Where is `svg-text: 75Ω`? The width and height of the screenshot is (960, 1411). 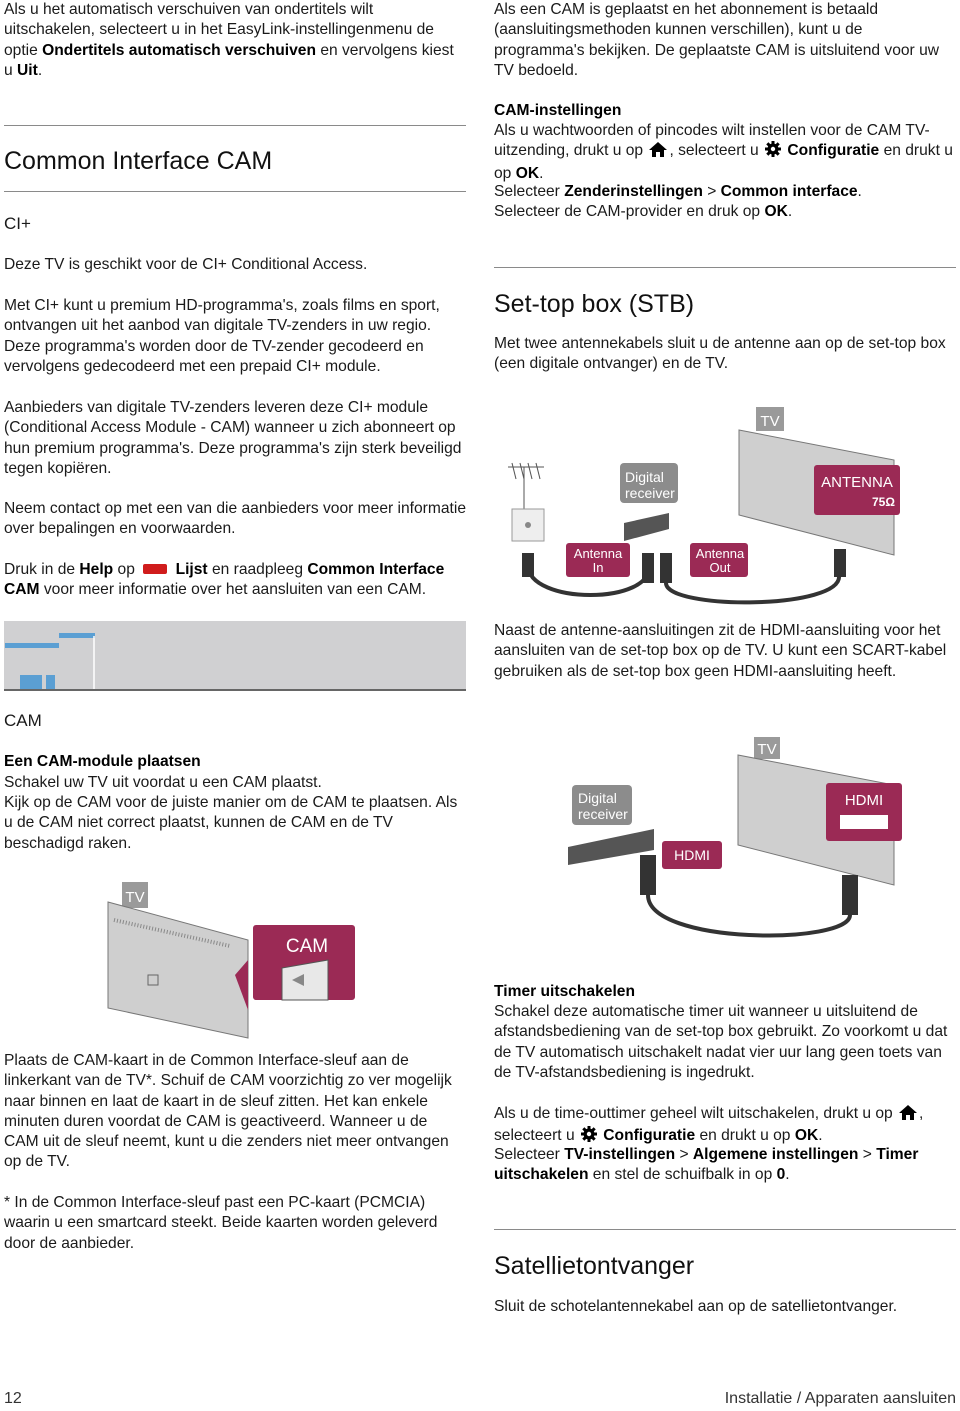 svg-text: 75Ω is located at coordinates (883, 502).